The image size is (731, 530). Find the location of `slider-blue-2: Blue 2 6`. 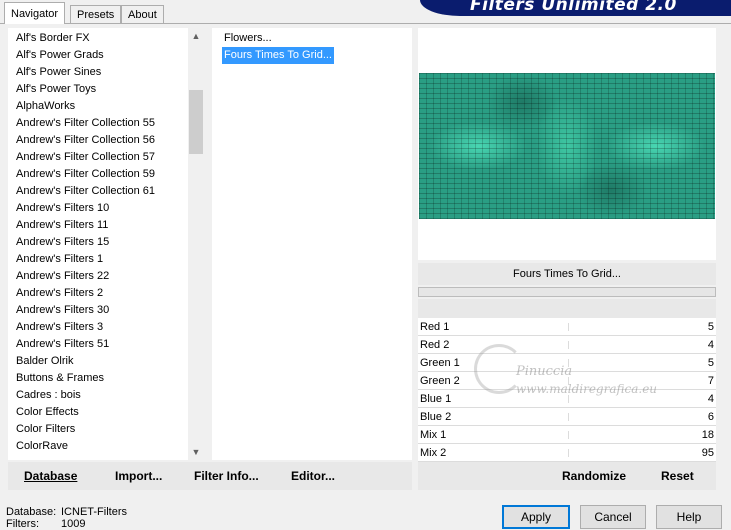

slider-blue-2: Blue 2 6 is located at coordinates (567, 417).